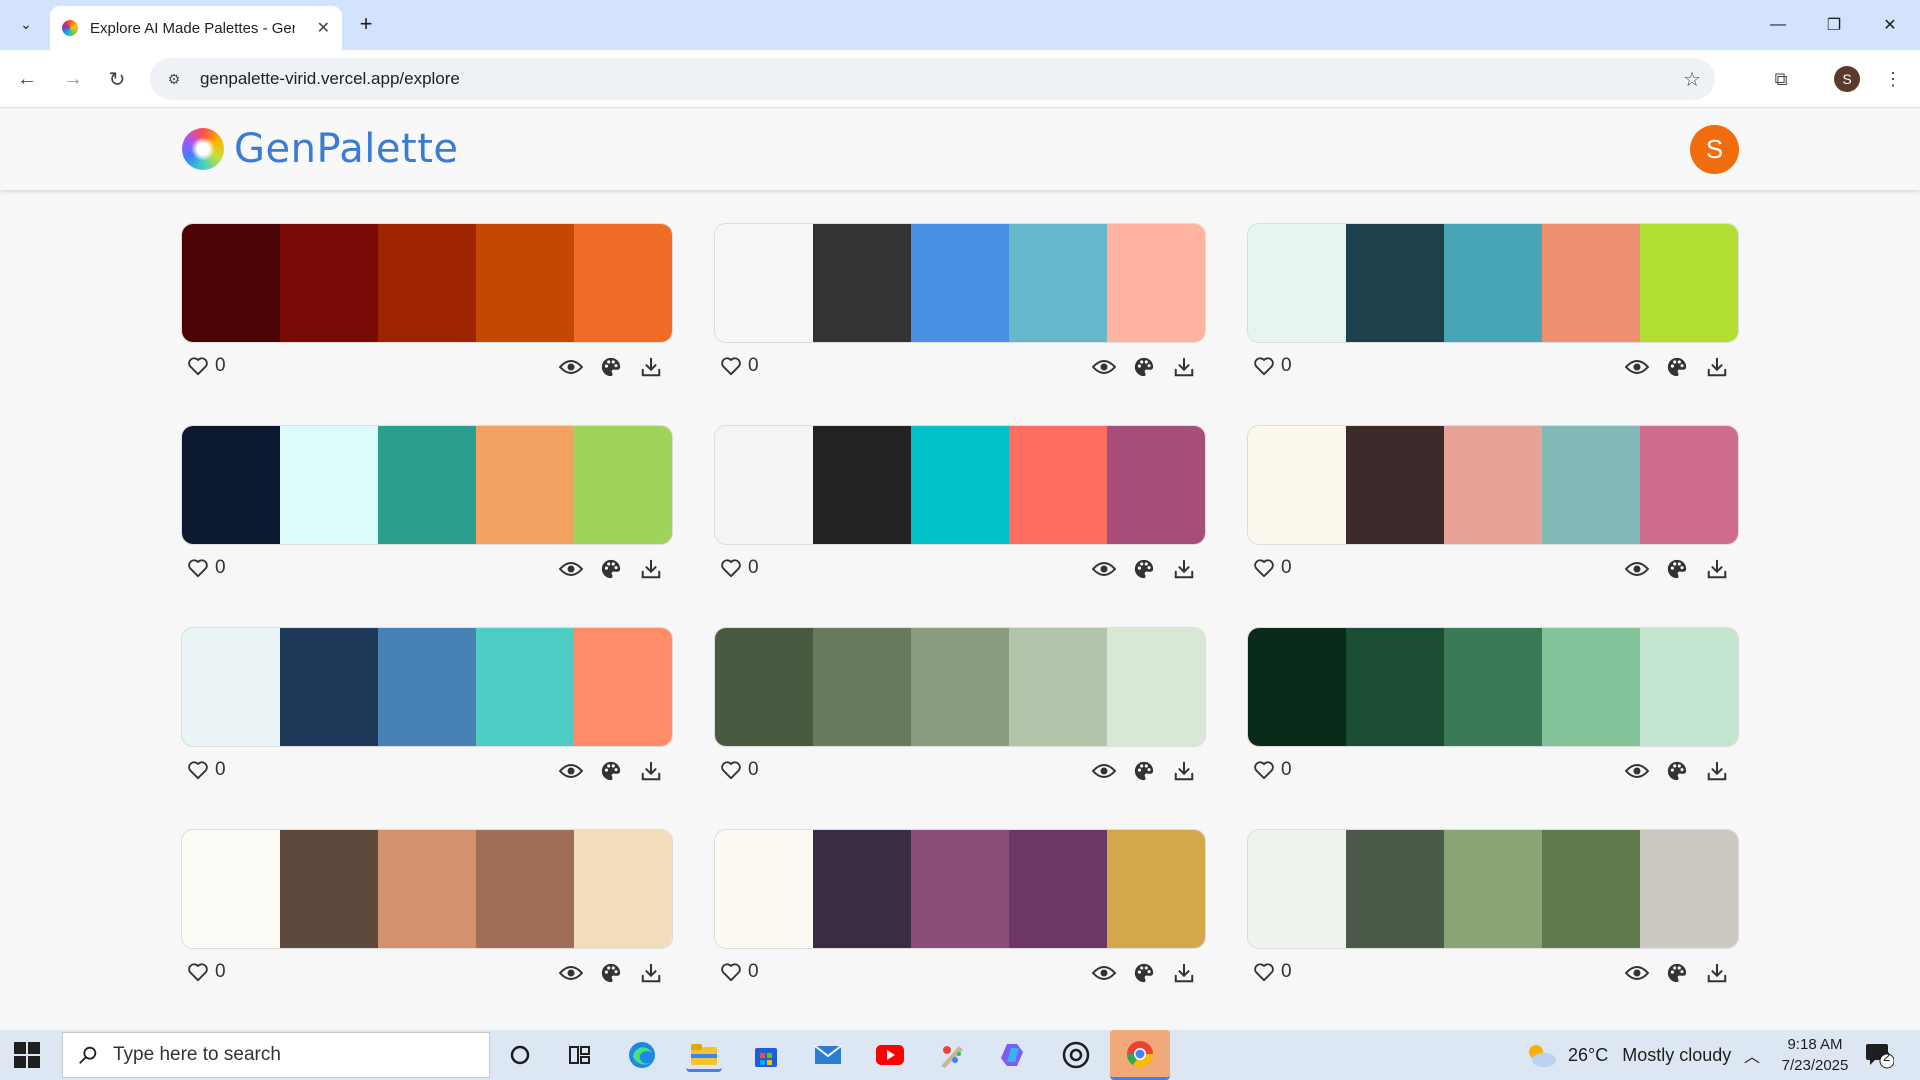 Image resolution: width=1920 pixels, height=1080 pixels. I want to click on clock: 9:18 AM 7/23/2025, so click(1815, 1055).